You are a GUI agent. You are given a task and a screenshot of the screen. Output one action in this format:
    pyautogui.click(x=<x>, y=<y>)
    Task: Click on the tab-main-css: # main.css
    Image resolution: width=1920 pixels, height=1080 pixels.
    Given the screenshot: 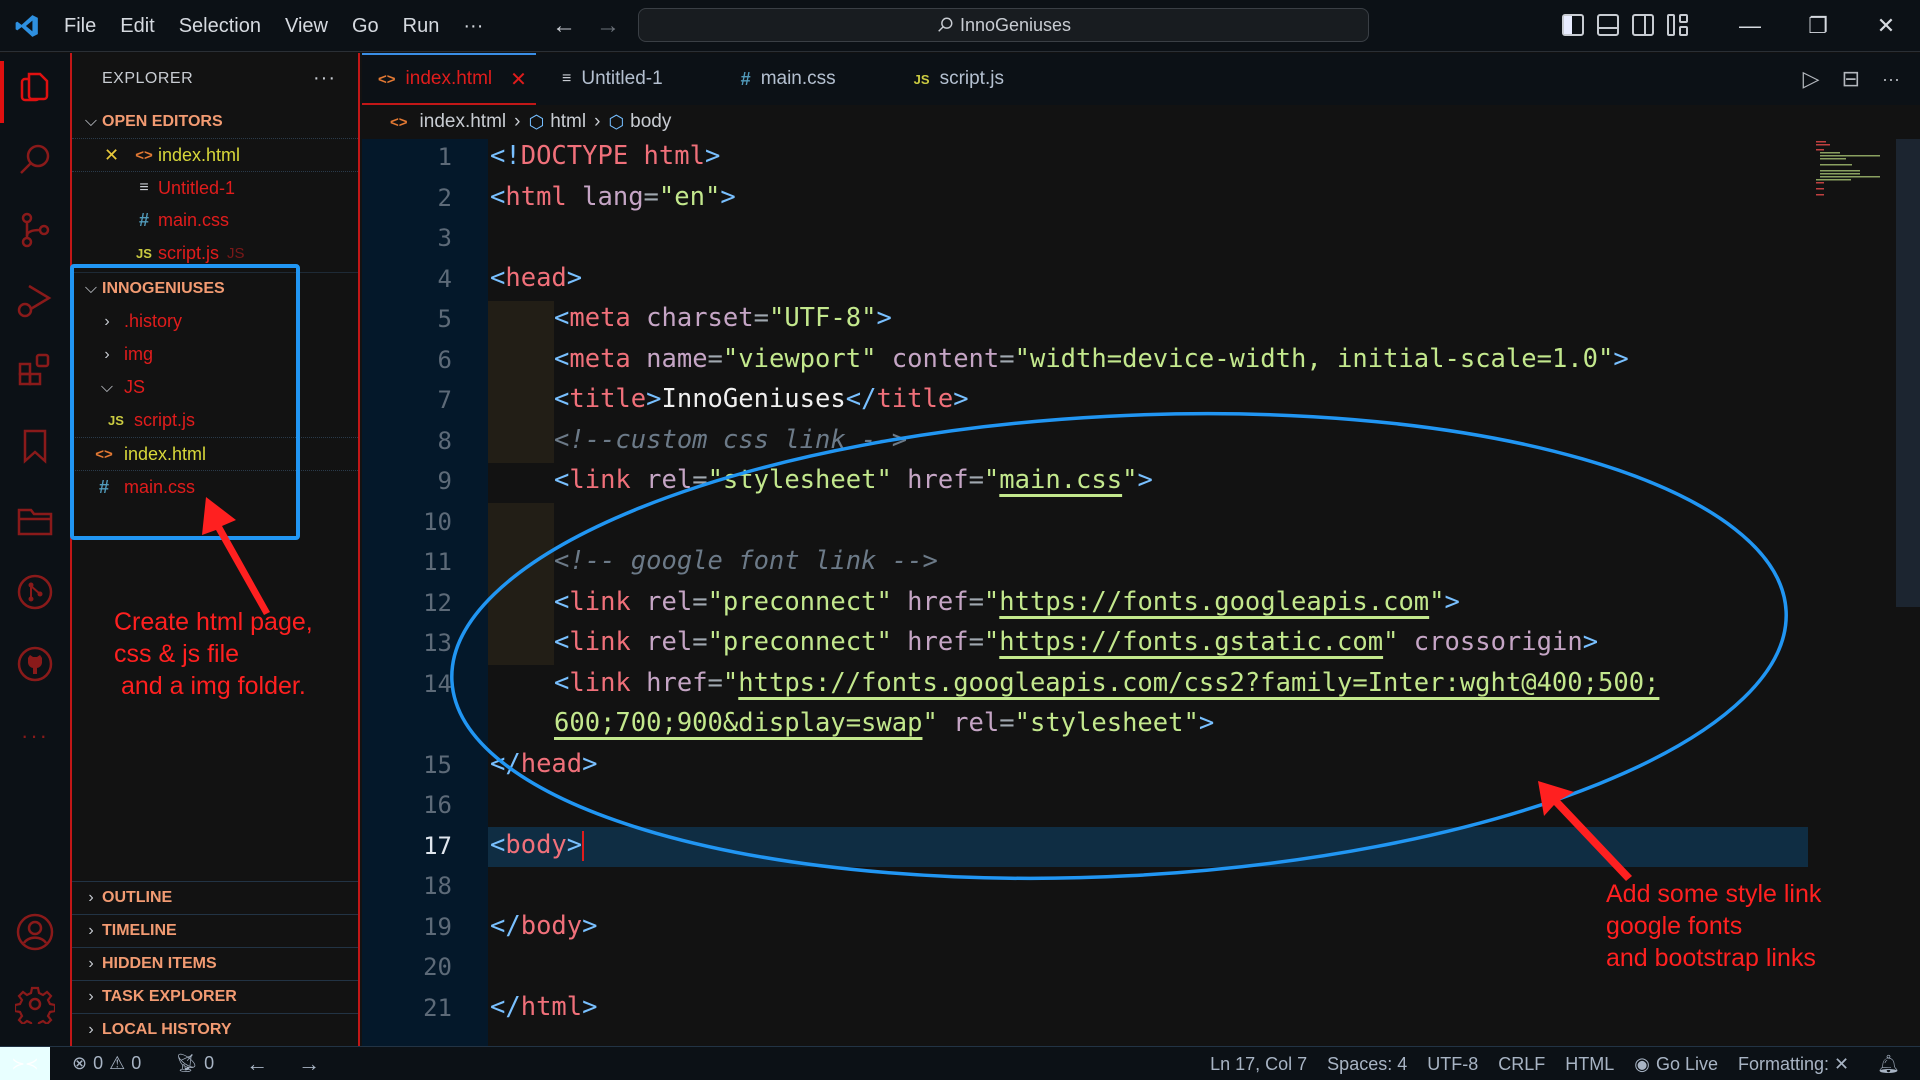 What is the action you would take?
    pyautogui.click(x=788, y=79)
    